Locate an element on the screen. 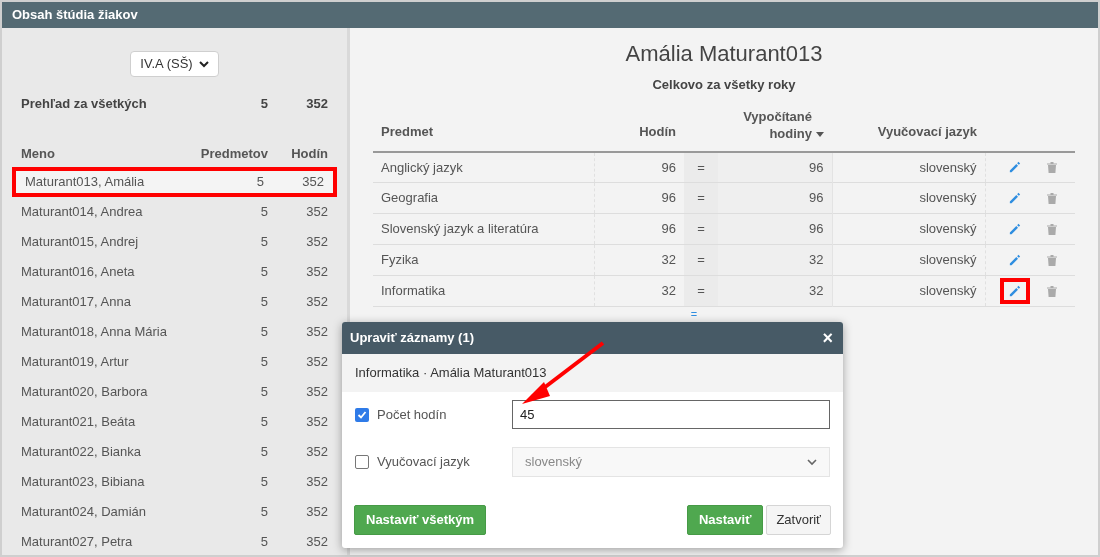 This screenshot has height=557, width=1100. dialog-context: Informatika · Amália Maturant013 is located at coordinates (451, 373).